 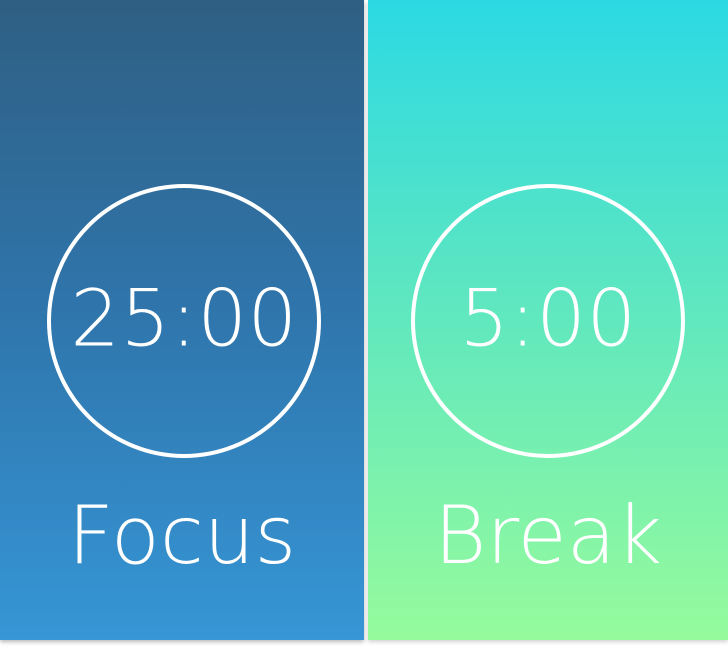 I want to click on focus-mode-label: Focus, so click(x=182, y=536).